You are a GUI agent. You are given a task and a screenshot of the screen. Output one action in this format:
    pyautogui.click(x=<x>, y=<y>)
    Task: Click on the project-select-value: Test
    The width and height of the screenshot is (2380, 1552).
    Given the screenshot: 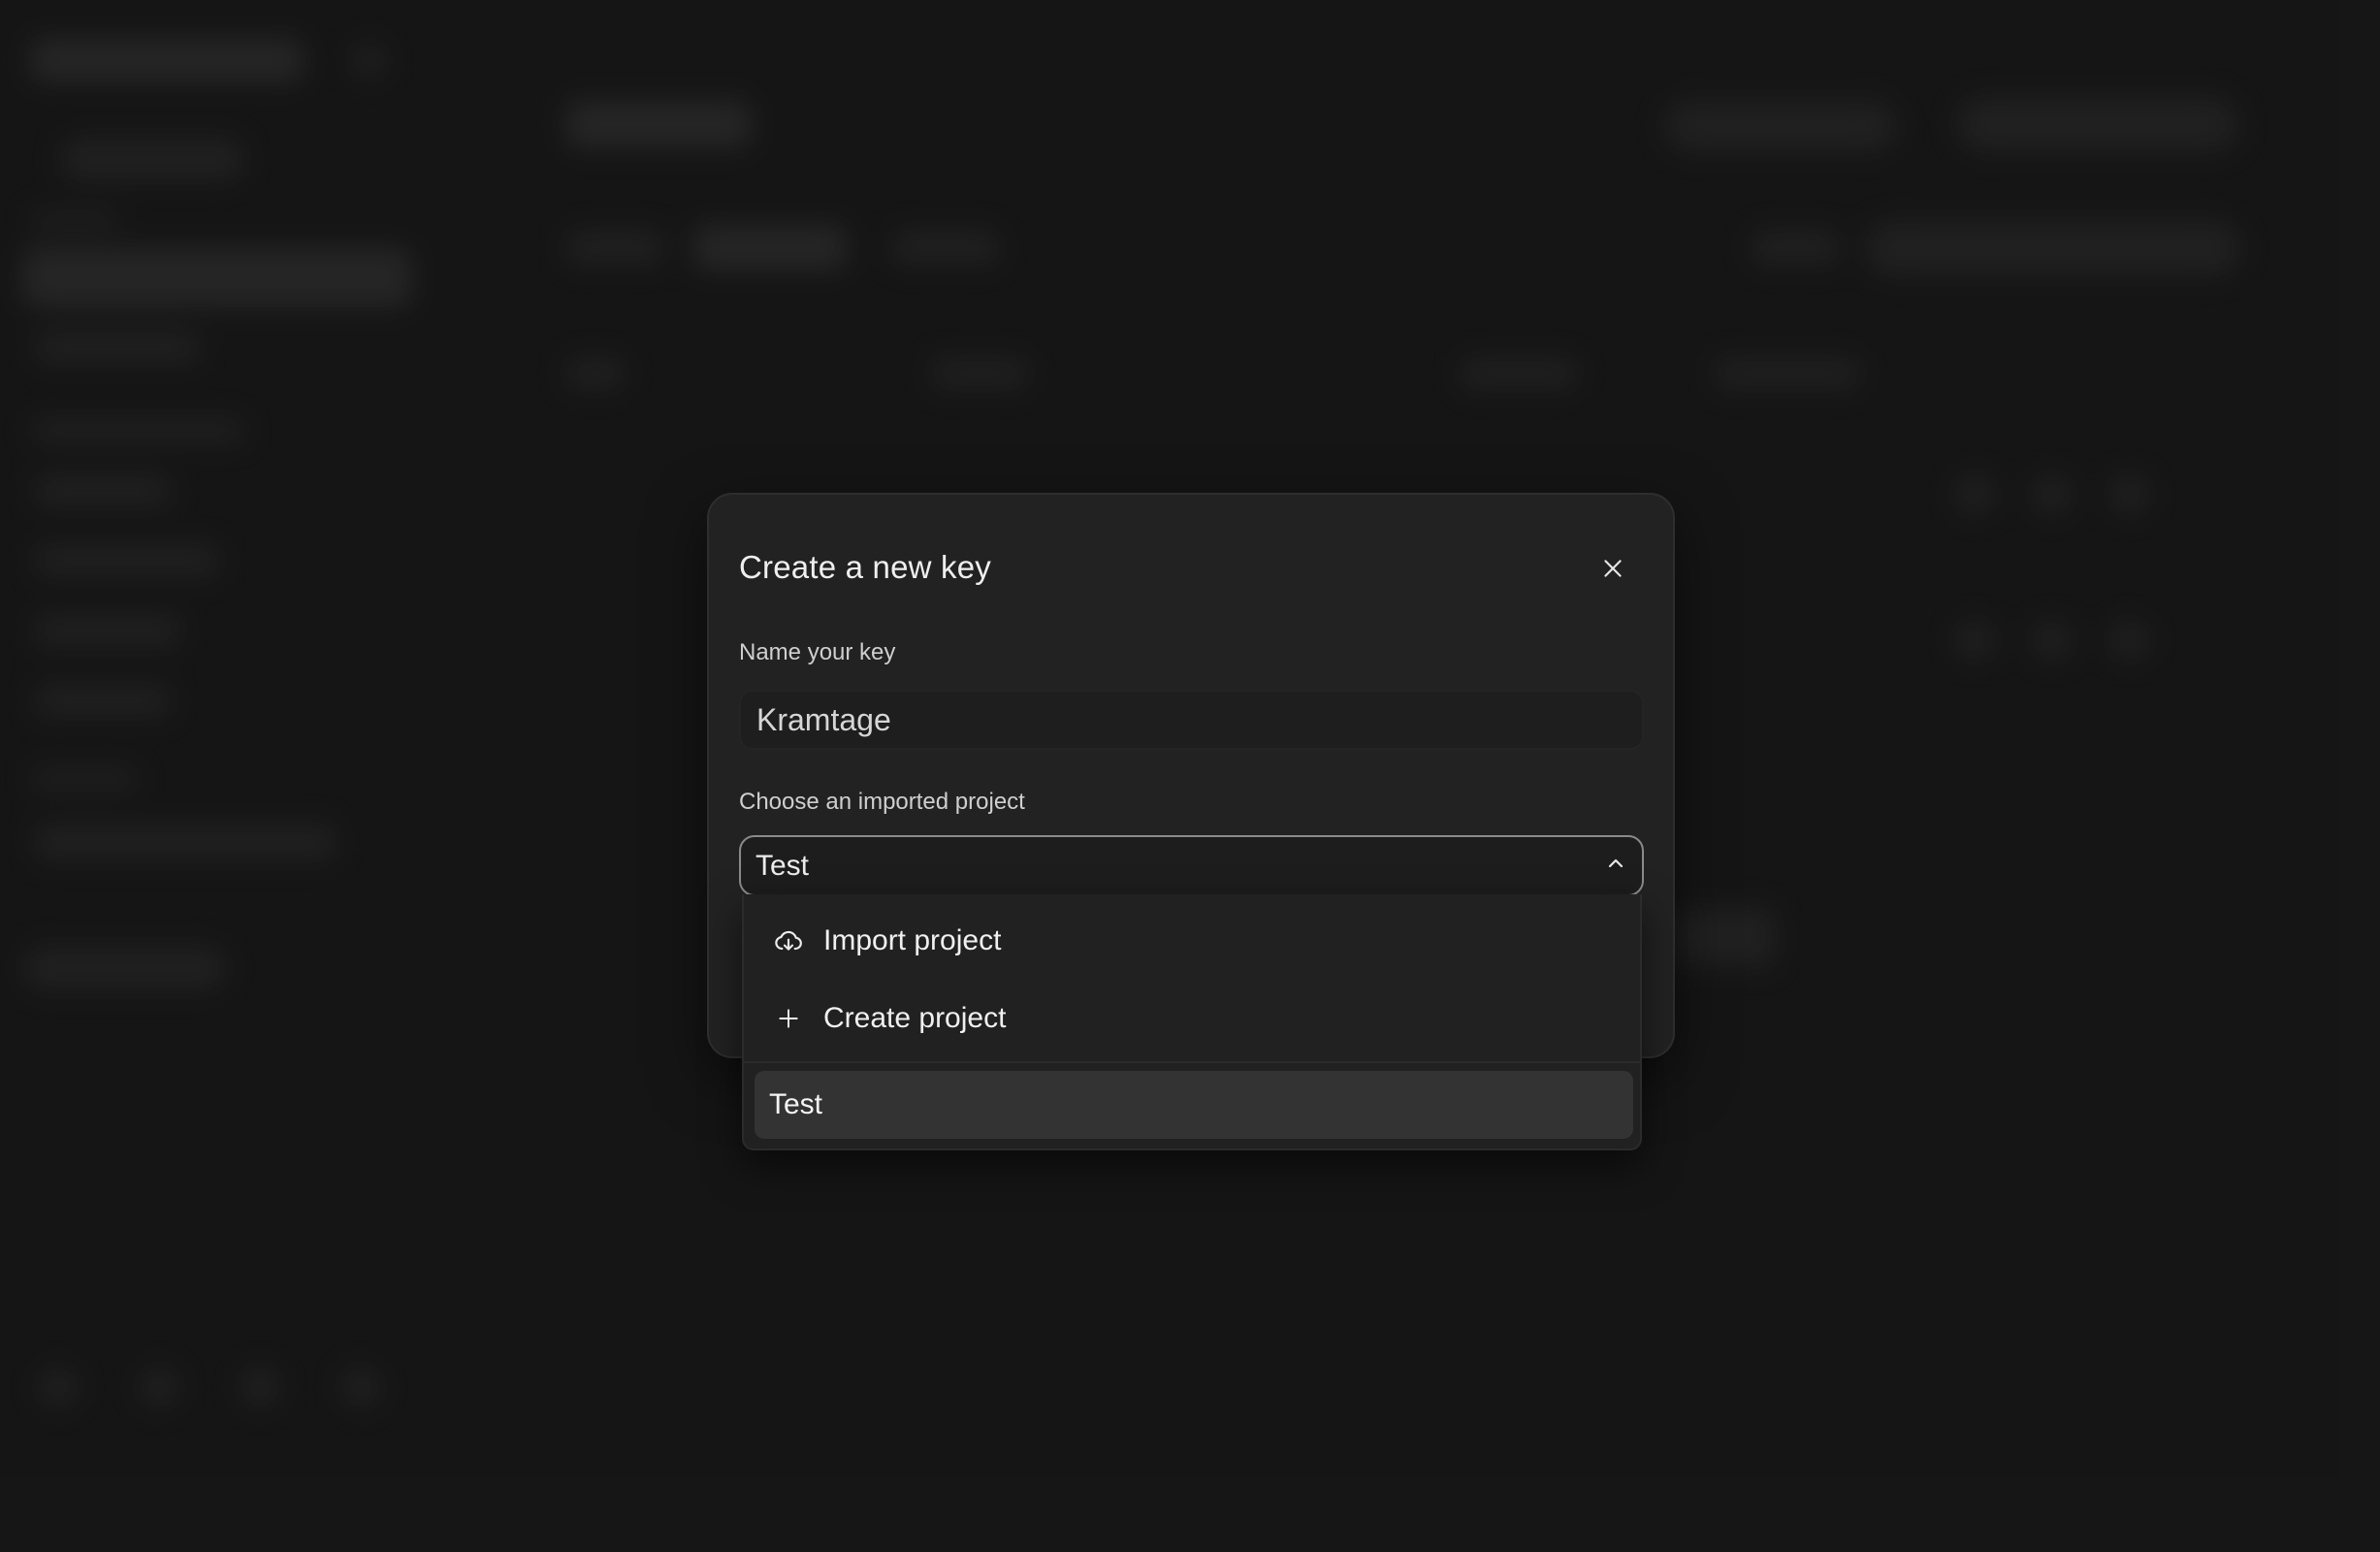 What is the action you would take?
    pyautogui.click(x=783, y=865)
    